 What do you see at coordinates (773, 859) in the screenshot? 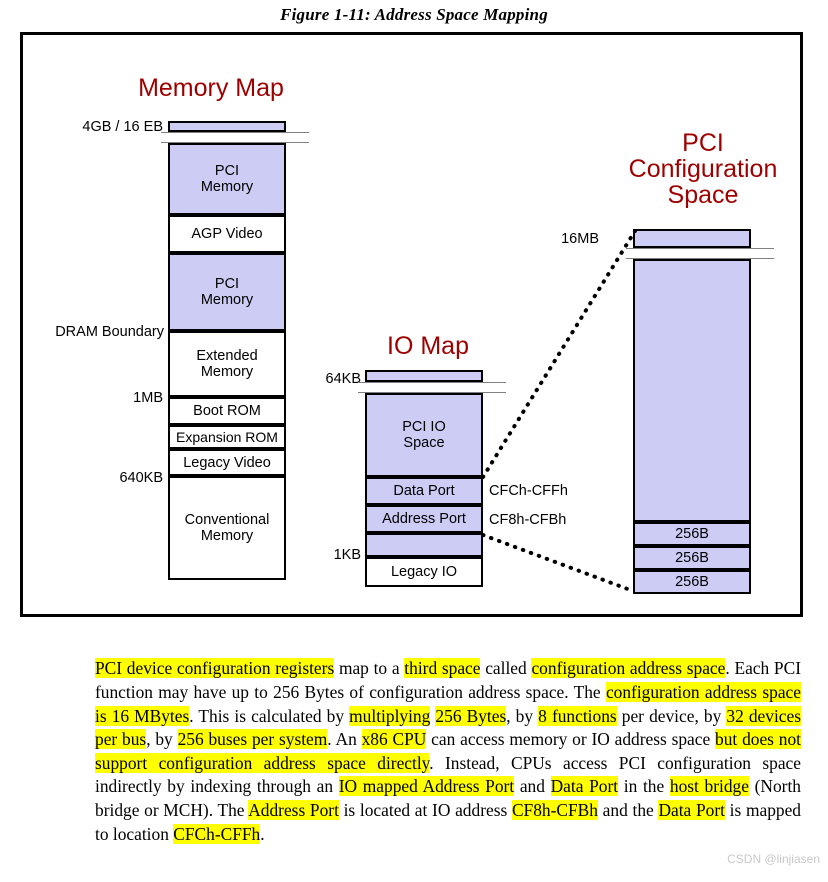
I see `watermark: CSDN @linjiasen` at bounding box center [773, 859].